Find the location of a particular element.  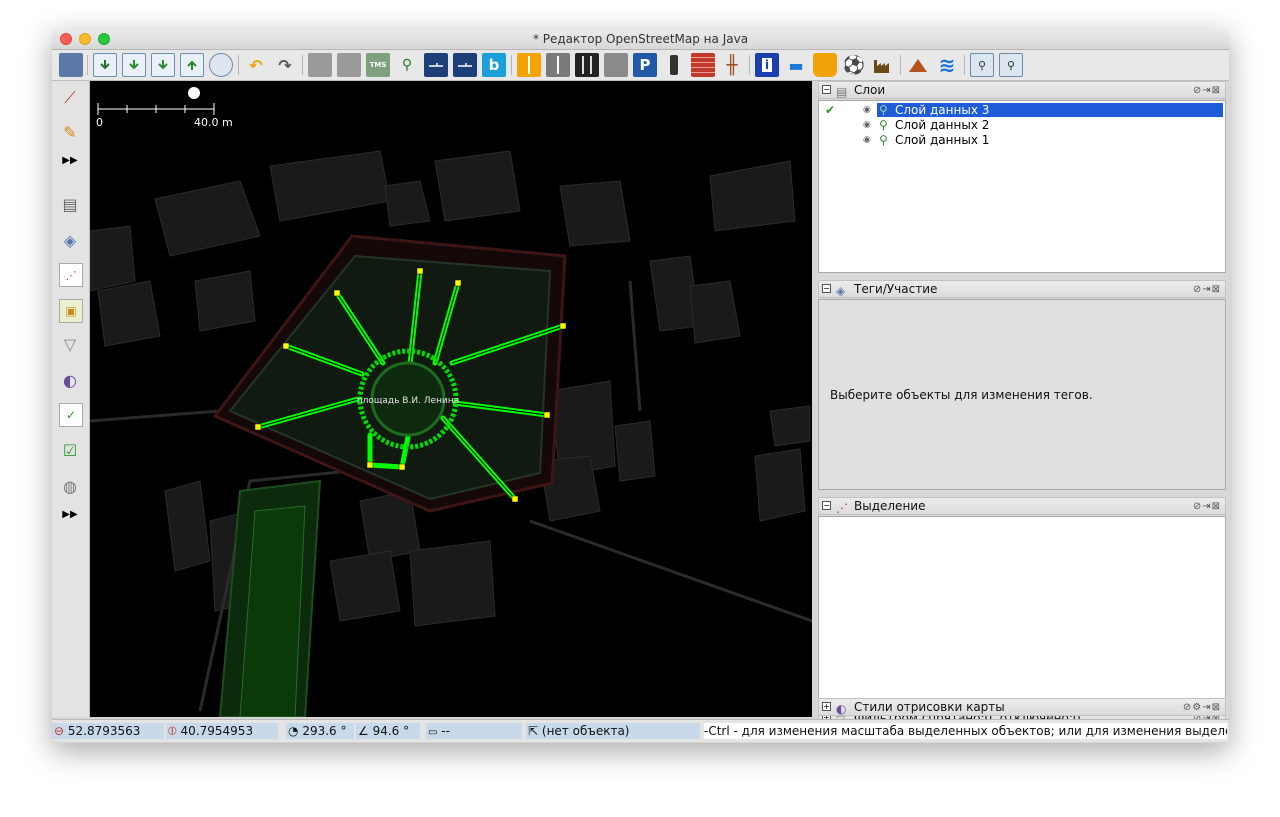

redo-icon: ↷ is located at coordinates (285, 65).